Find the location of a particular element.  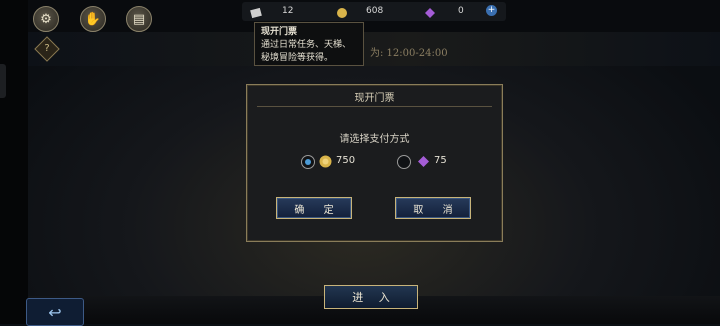

cancel-button: 取 消 is located at coordinates (433, 208).